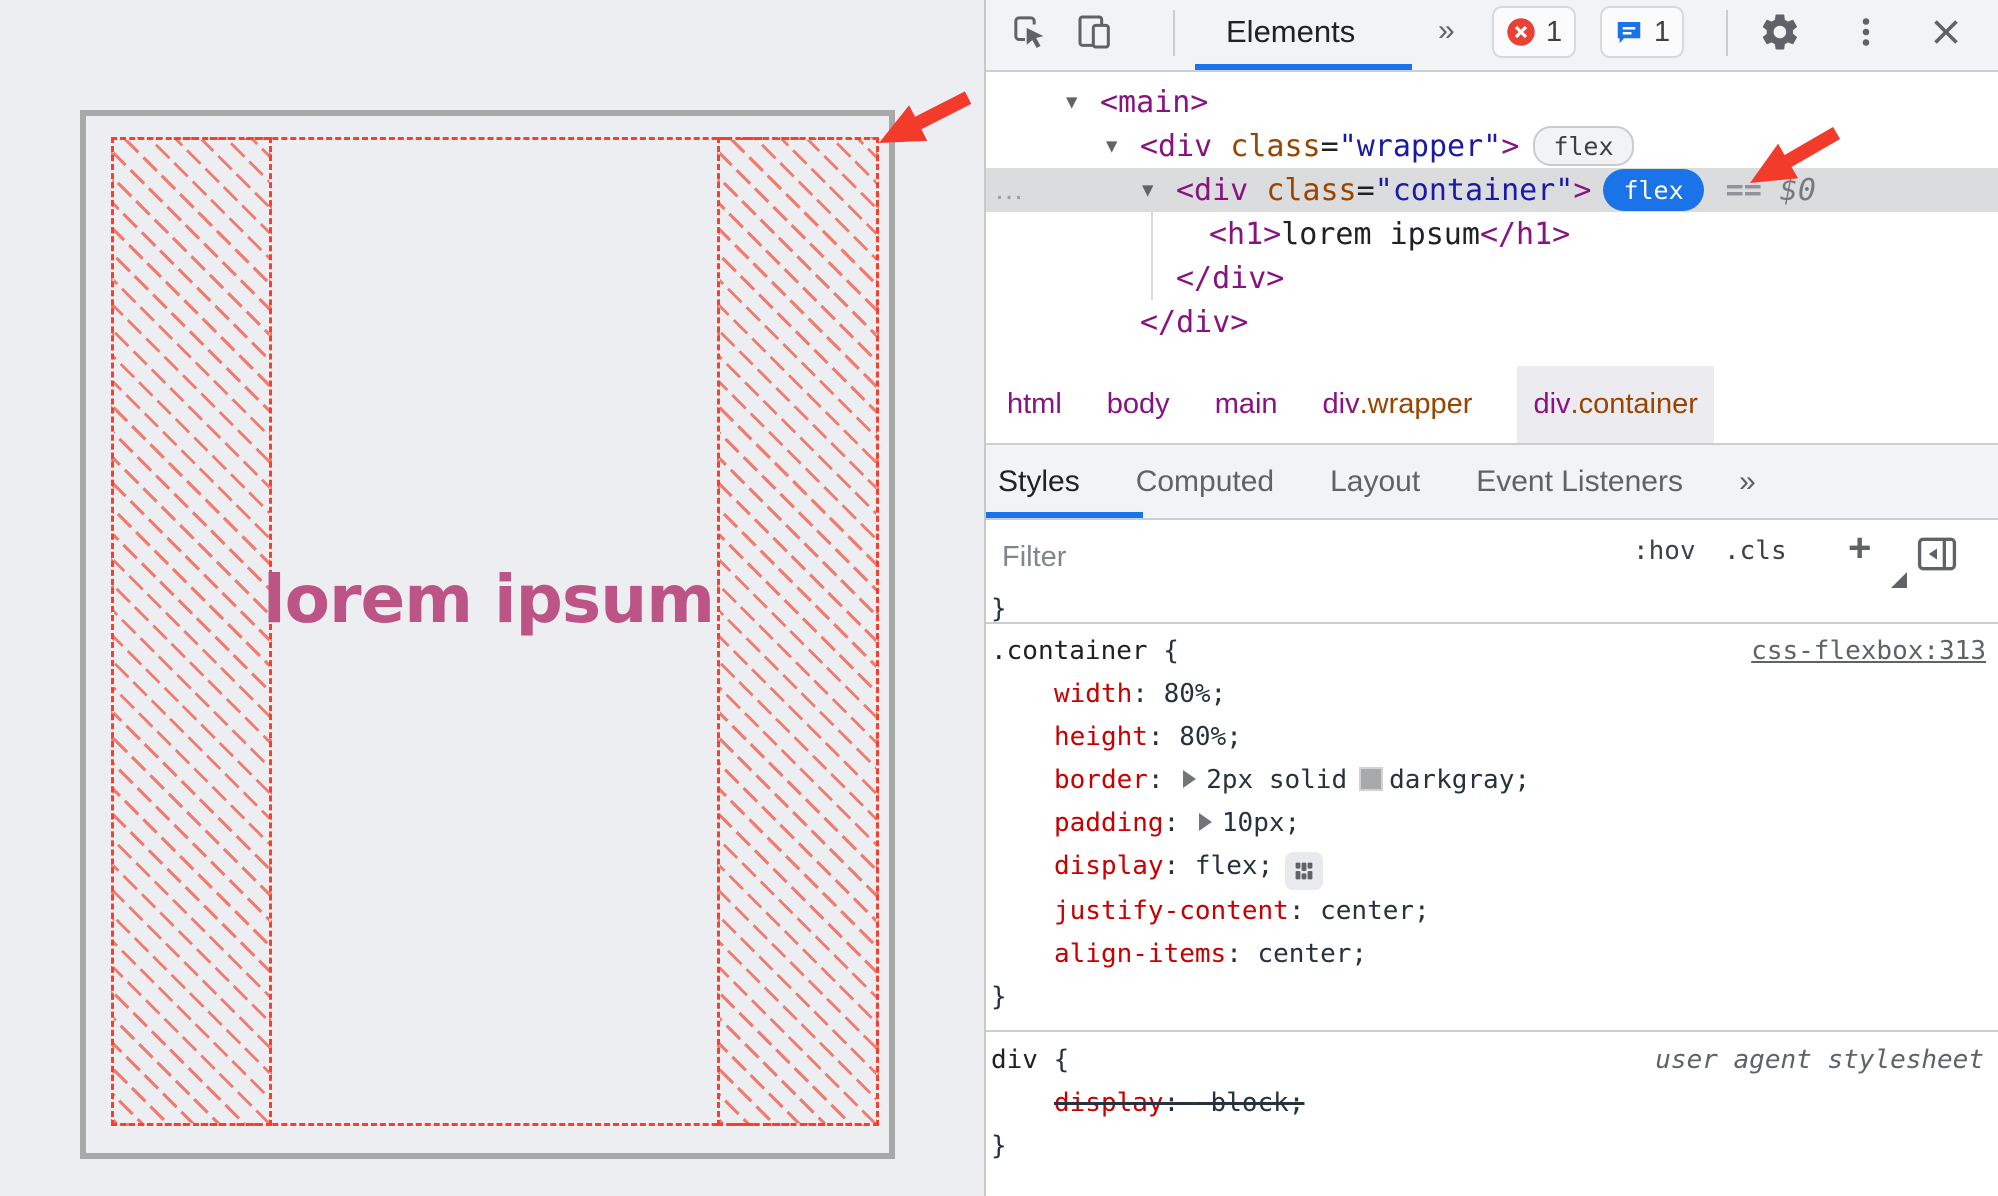  Describe the element at coordinates (1780, 32) in the screenshot. I see `settings-gear-icon` at that location.